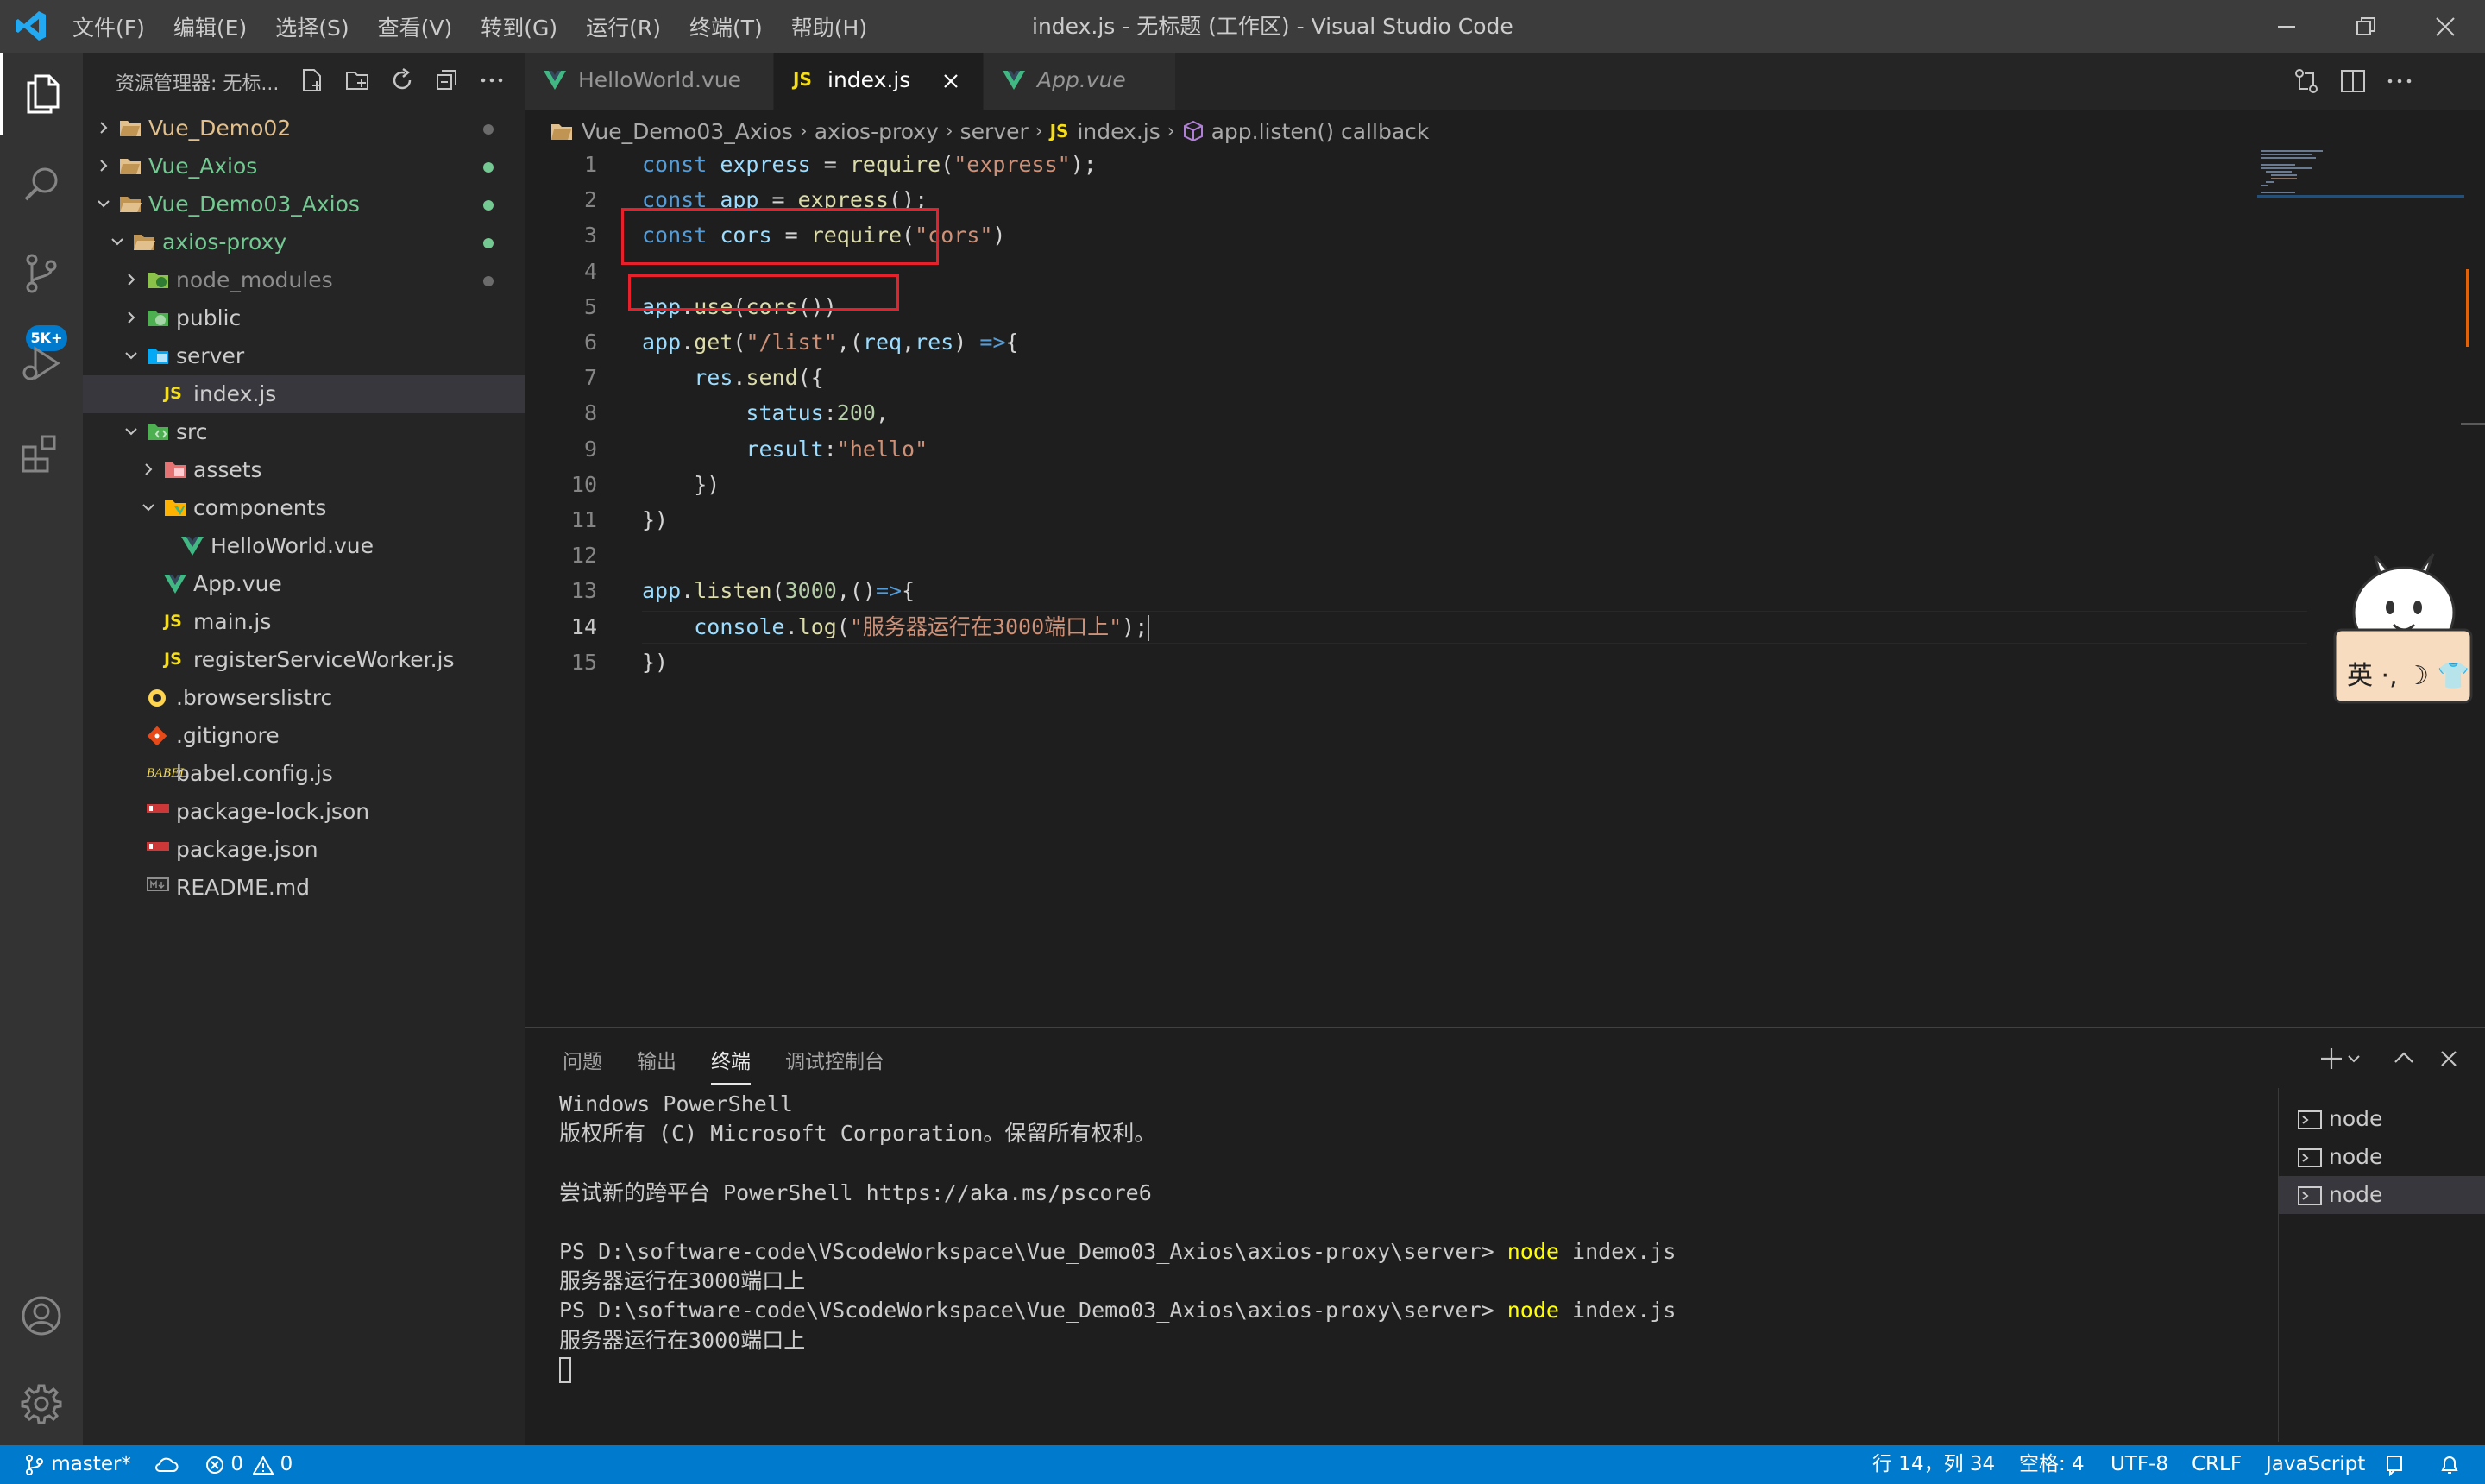 This screenshot has height=1484, width=2485. Describe the element at coordinates (415, 26) in the screenshot. I see `menu-view: 查看(V)` at that location.